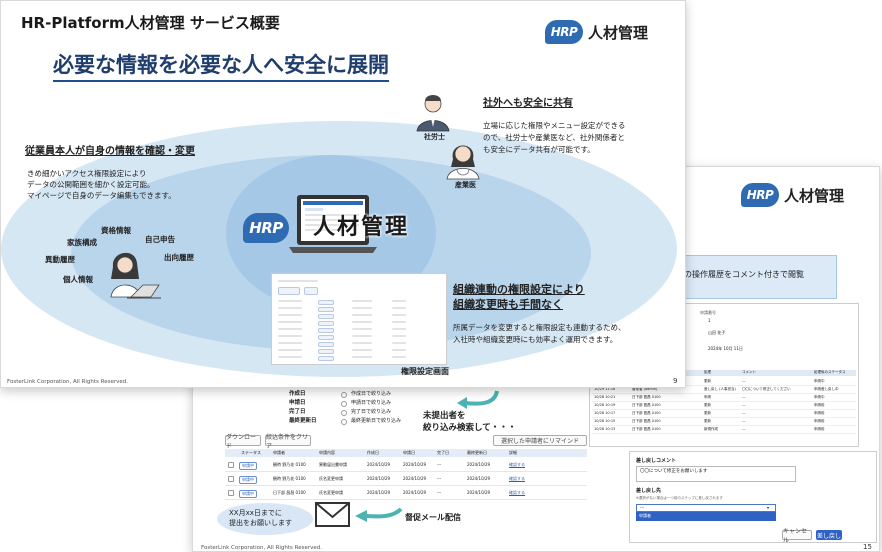 This screenshot has height=552, width=882. I want to click on log-cell: 日下部 昌昌 0100, so click(646, 421).